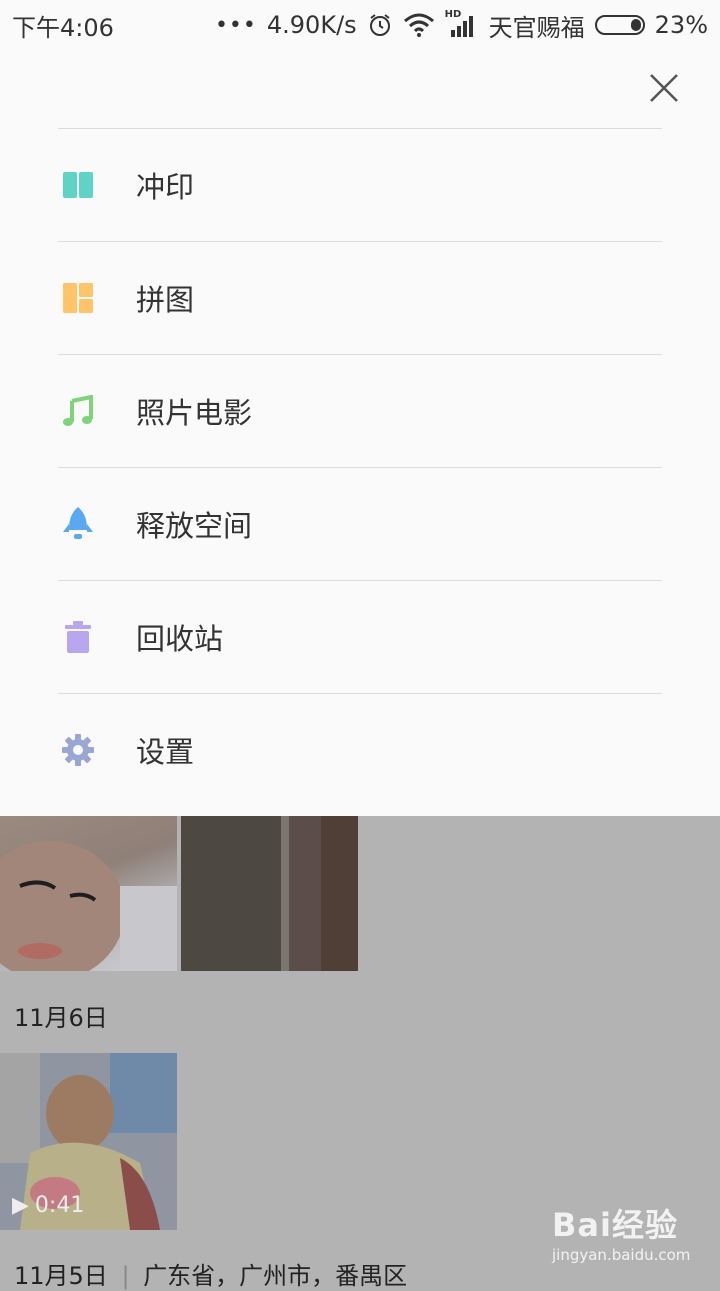 The width and height of the screenshot is (720, 1291). What do you see at coordinates (78, 524) in the screenshot?
I see `rocket-icon` at bounding box center [78, 524].